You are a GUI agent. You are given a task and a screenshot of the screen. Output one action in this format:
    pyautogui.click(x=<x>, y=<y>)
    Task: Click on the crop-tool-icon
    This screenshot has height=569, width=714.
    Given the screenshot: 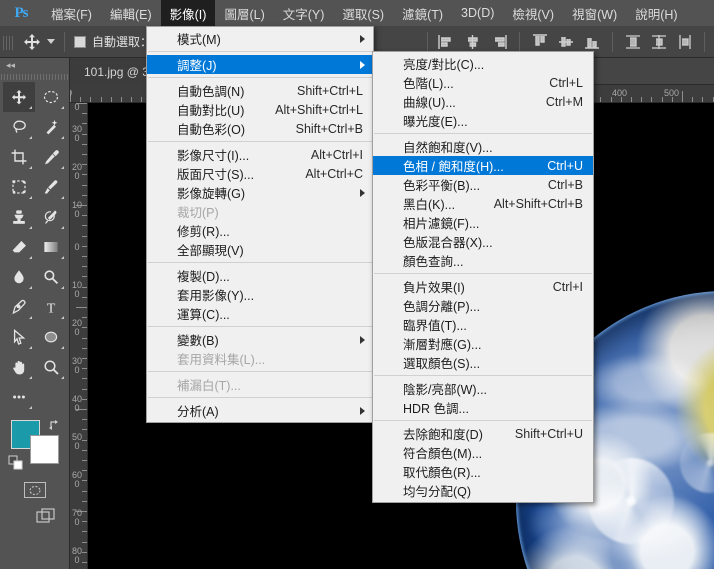 What is the action you would take?
    pyautogui.click(x=19, y=157)
    